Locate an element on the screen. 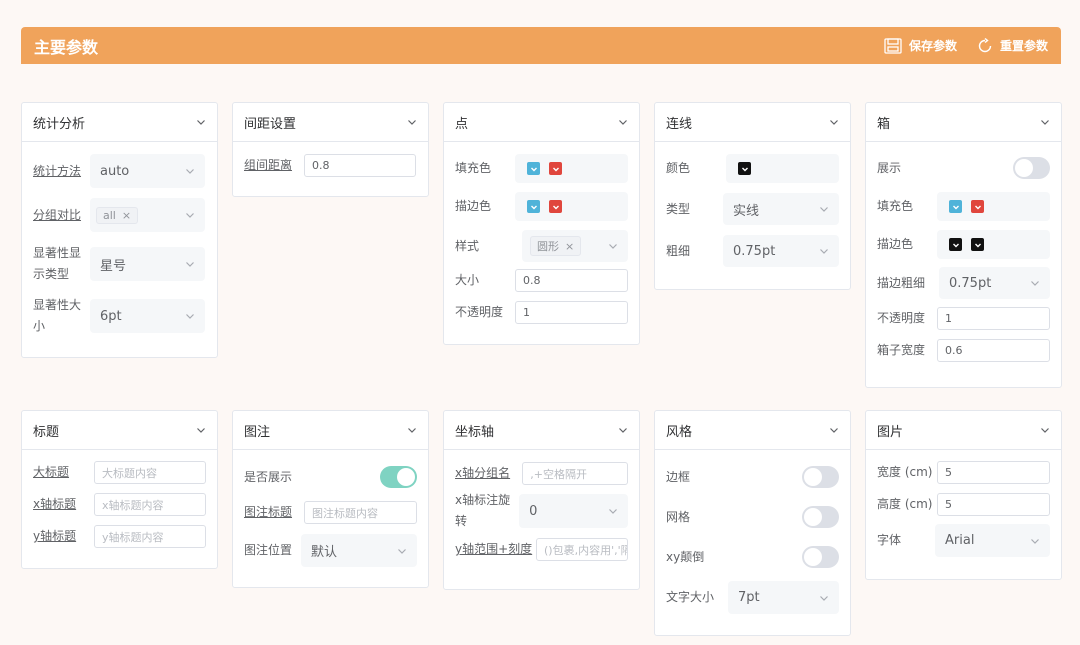 The width and height of the screenshot is (1080, 645). spacing-card: 间距设置 组间距离 0.8 is located at coordinates (330, 149).